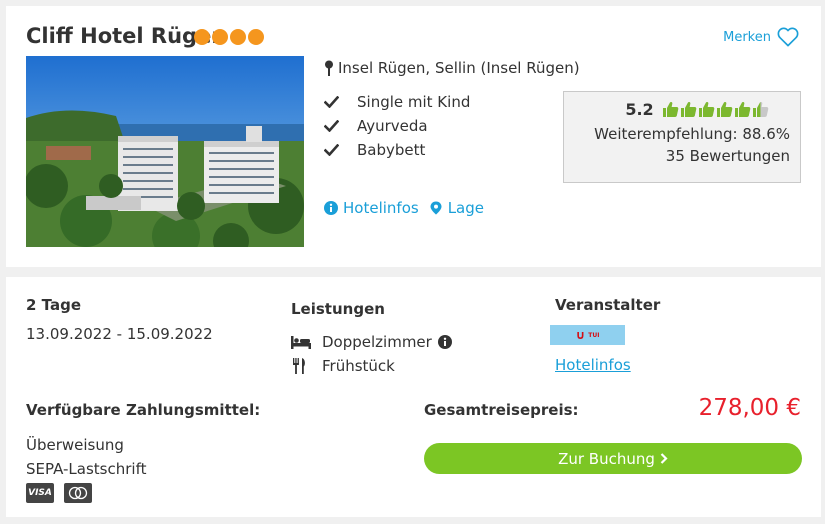 Image resolution: width=825 pixels, height=524 pixels. Describe the element at coordinates (606, 458) in the screenshot. I see `booking-button-label: Zur Buchung` at that location.